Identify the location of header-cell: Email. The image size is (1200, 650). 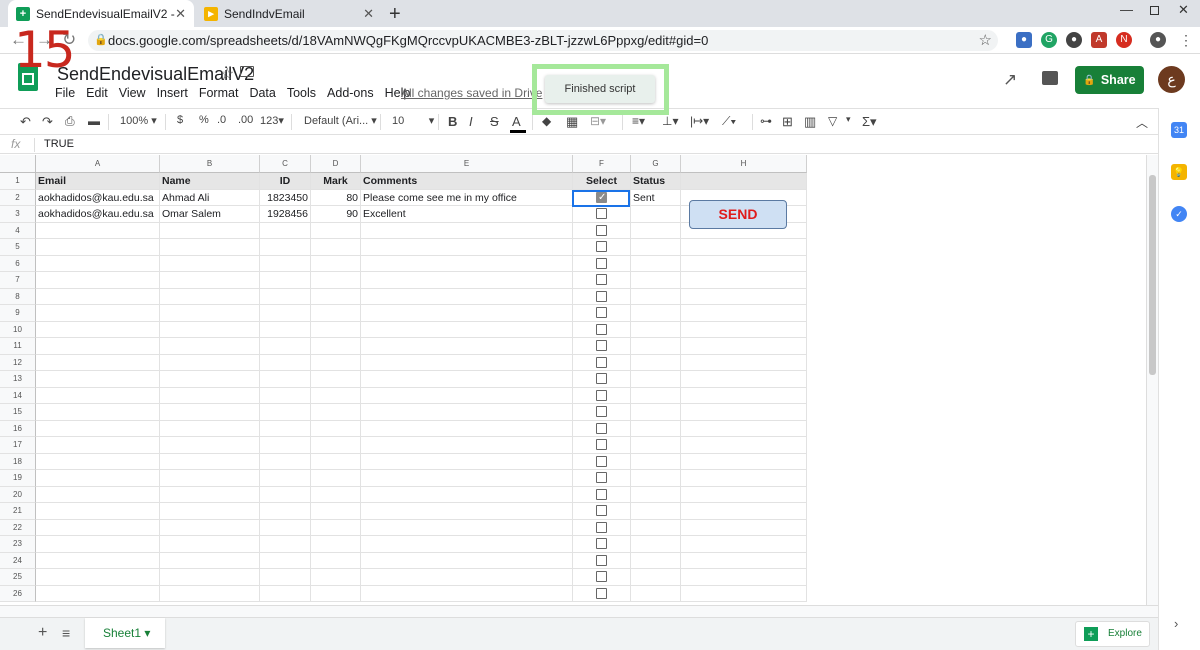
(98, 181).